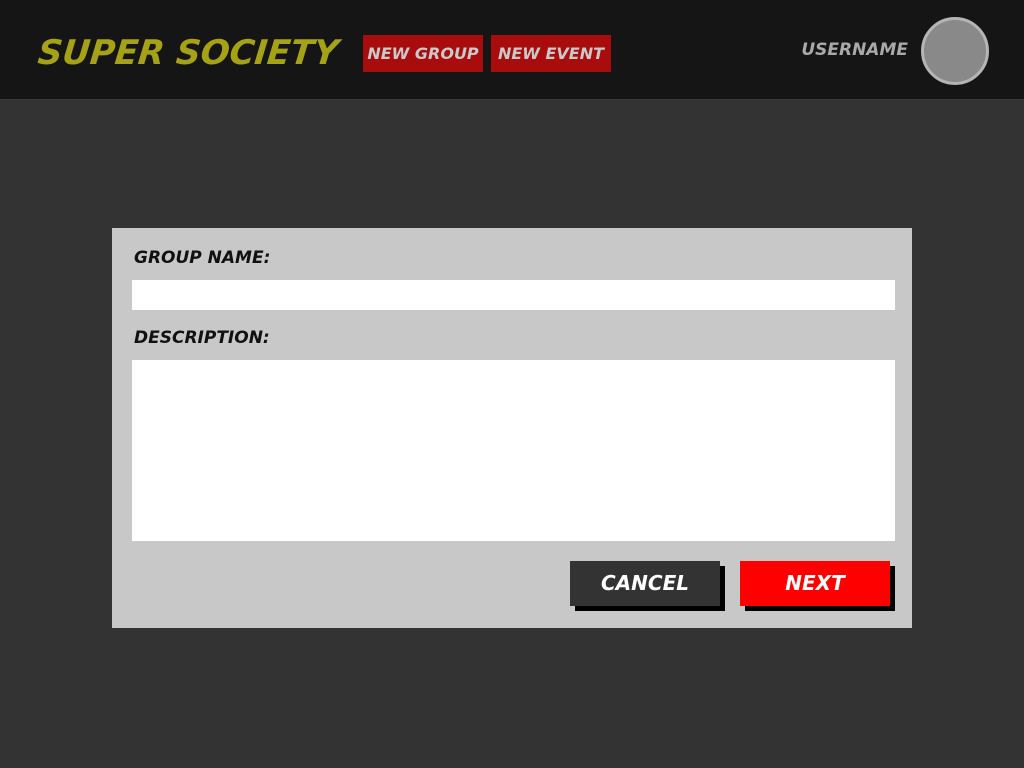 This screenshot has height=768, width=1024. I want to click on group-name-label: Group Name:, so click(202, 258).